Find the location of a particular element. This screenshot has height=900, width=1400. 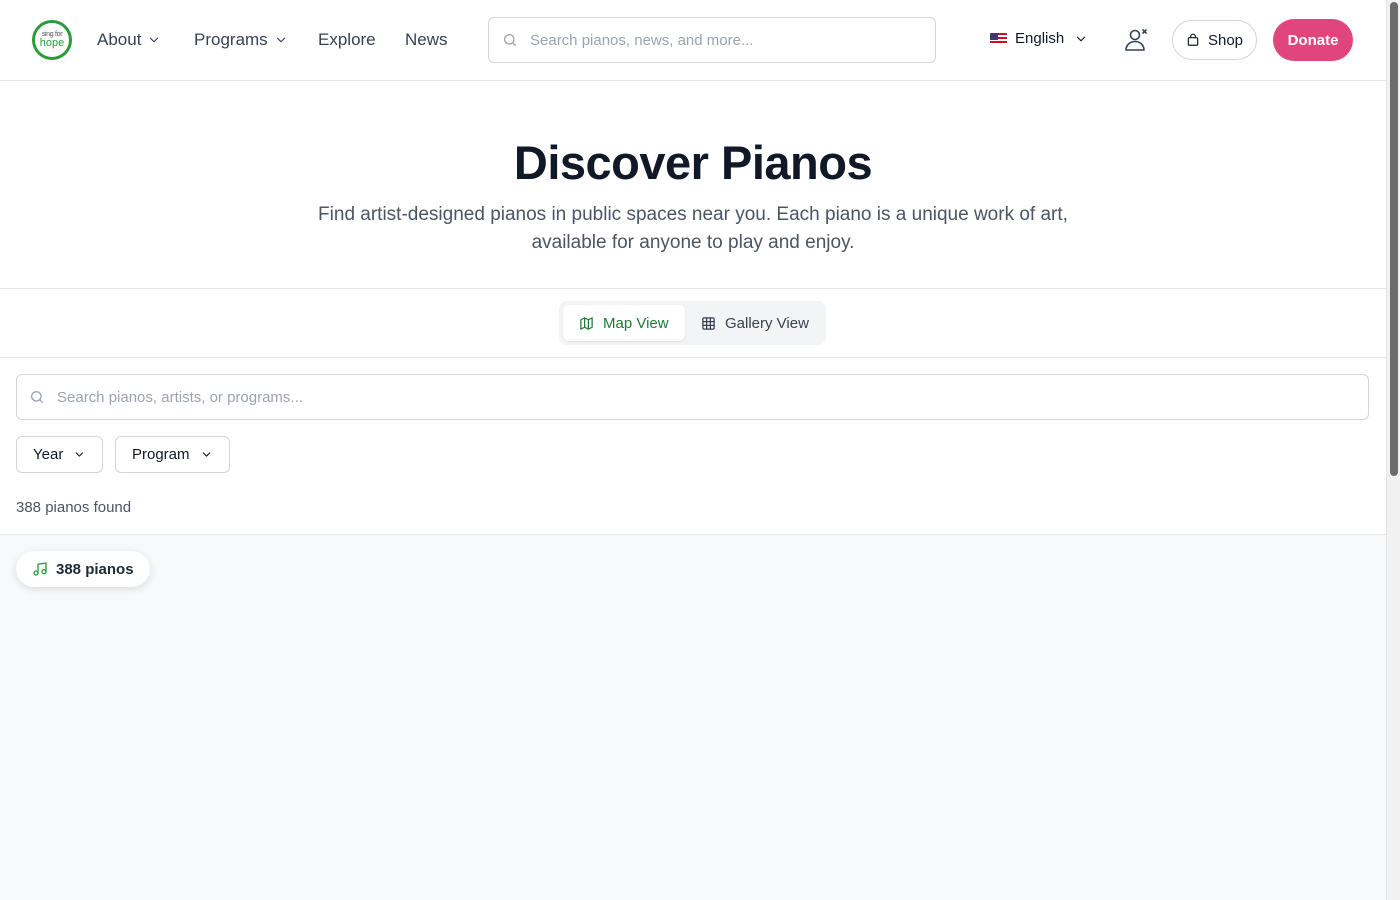

shopping-bag-icon is located at coordinates (1193, 39).